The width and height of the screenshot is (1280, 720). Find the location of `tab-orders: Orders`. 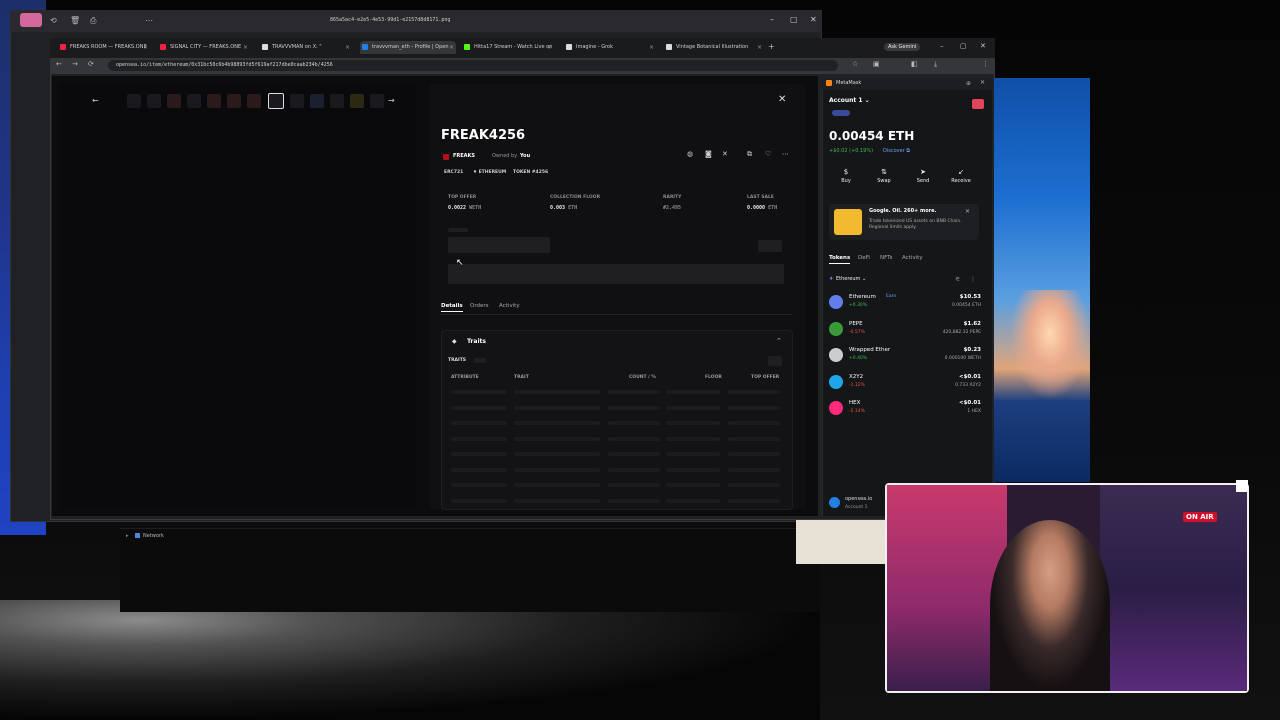

tab-orders: Orders is located at coordinates (479, 306).